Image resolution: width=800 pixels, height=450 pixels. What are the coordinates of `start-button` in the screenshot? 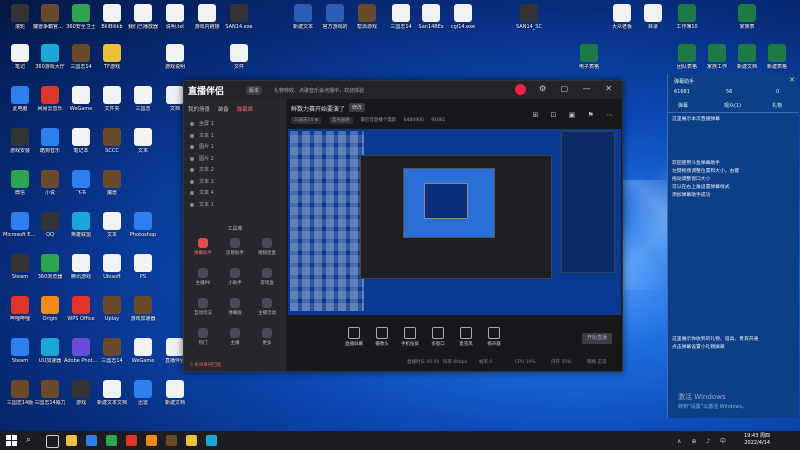 It's located at (11, 440).